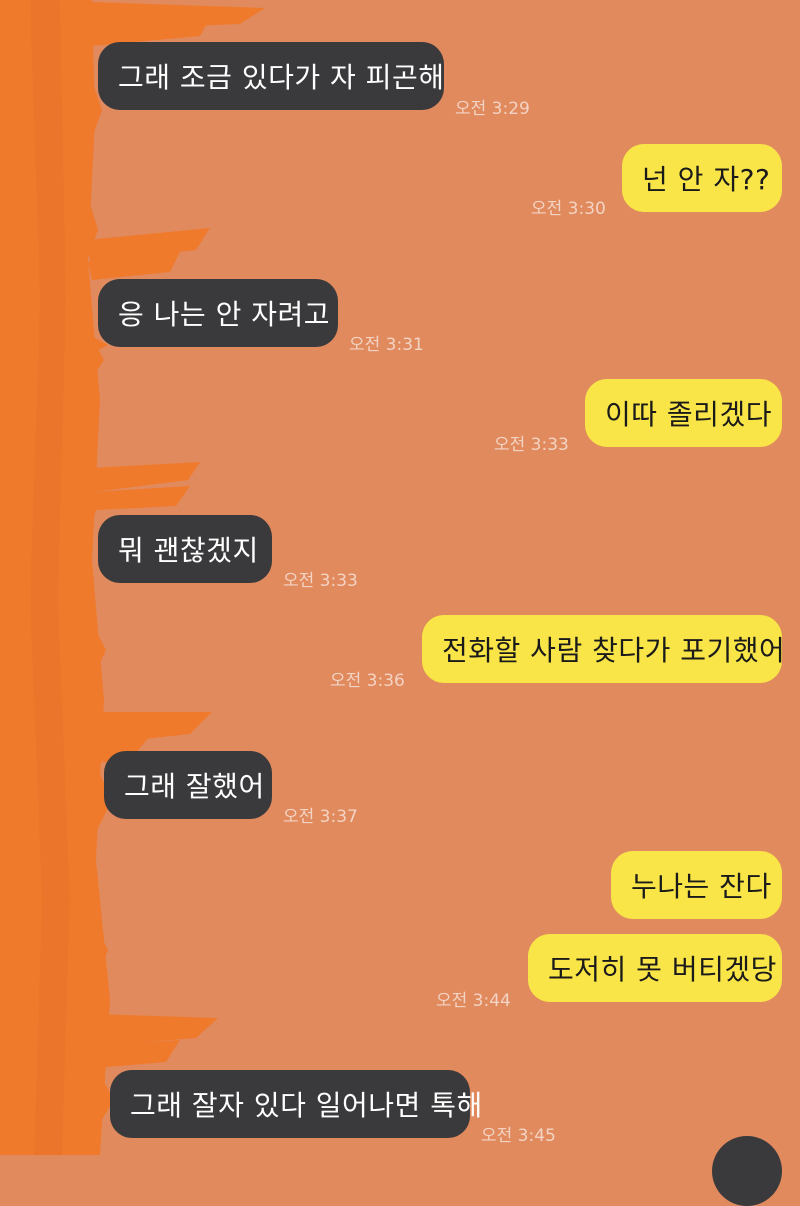  What do you see at coordinates (400, 317) in the screenshot?
I see `message-row: 응 나는 안 자려고 오전 3:31` at bounding box center [400, 317].